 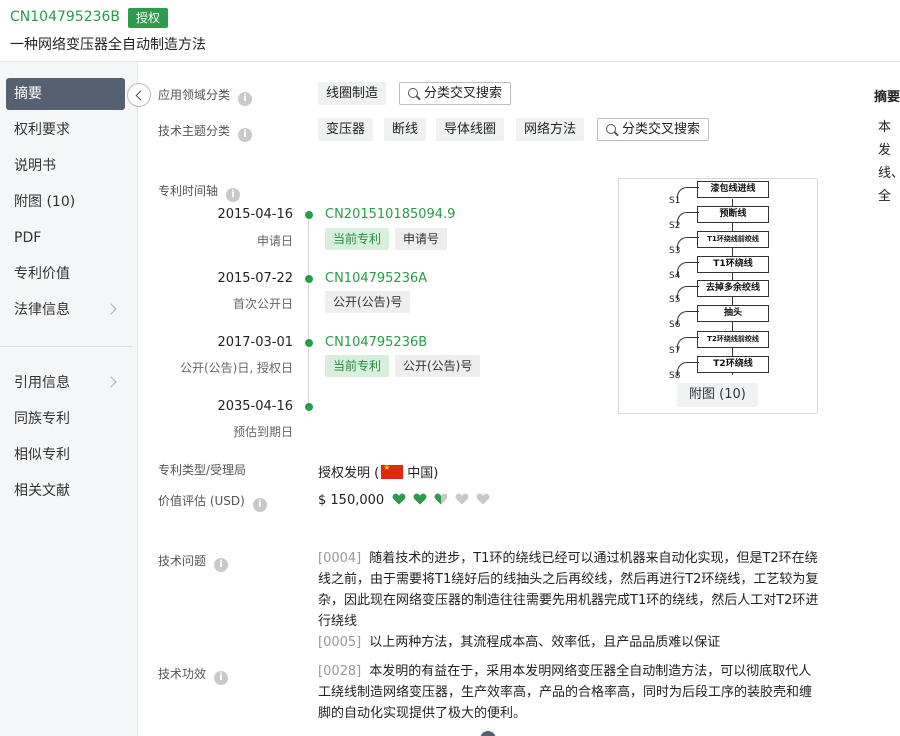 I want to click on flow-step-box: T2环绕线, so click(x=733, y=364).